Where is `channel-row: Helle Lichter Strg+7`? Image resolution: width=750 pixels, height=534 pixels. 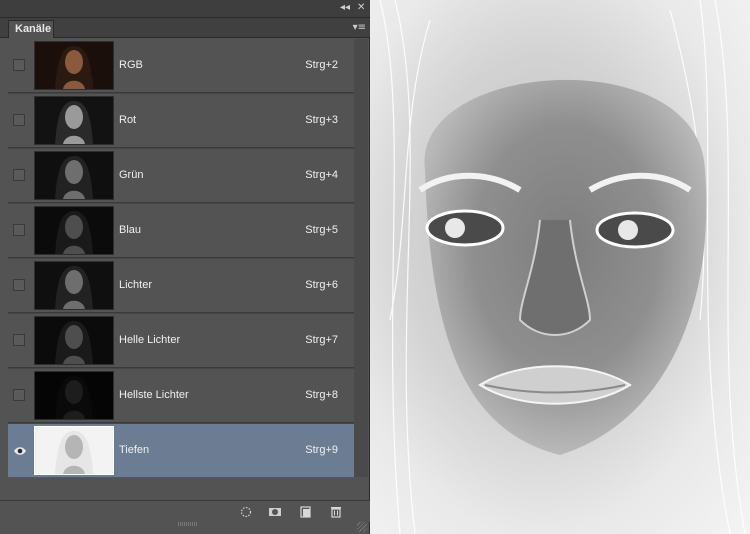 channel-row: Helle Lichter Strg+7 is located at coordinates (181, 341).